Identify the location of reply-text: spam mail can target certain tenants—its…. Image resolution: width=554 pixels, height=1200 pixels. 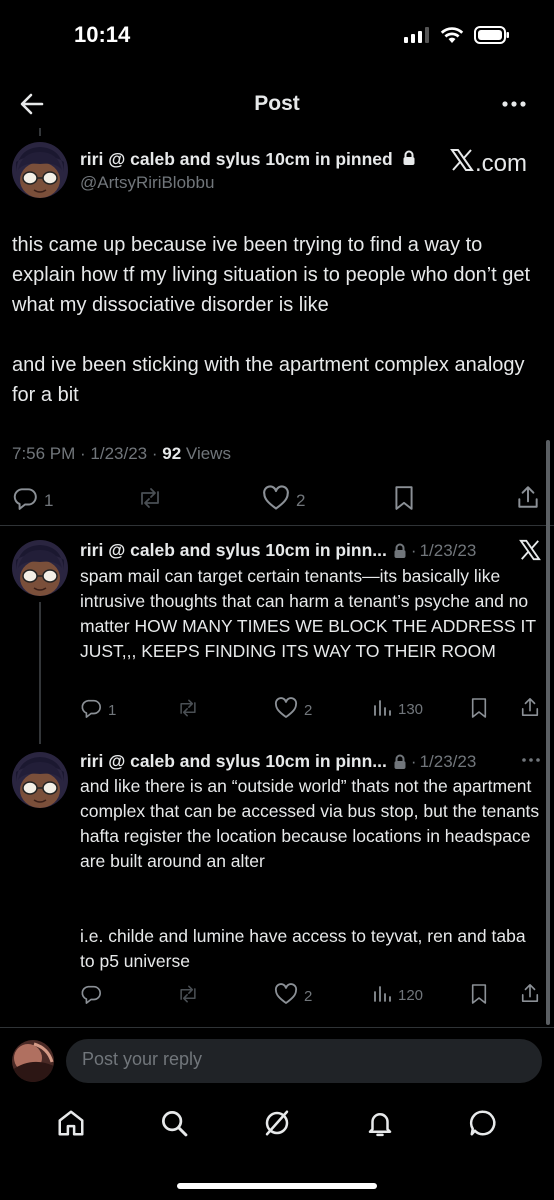
(308, 613).